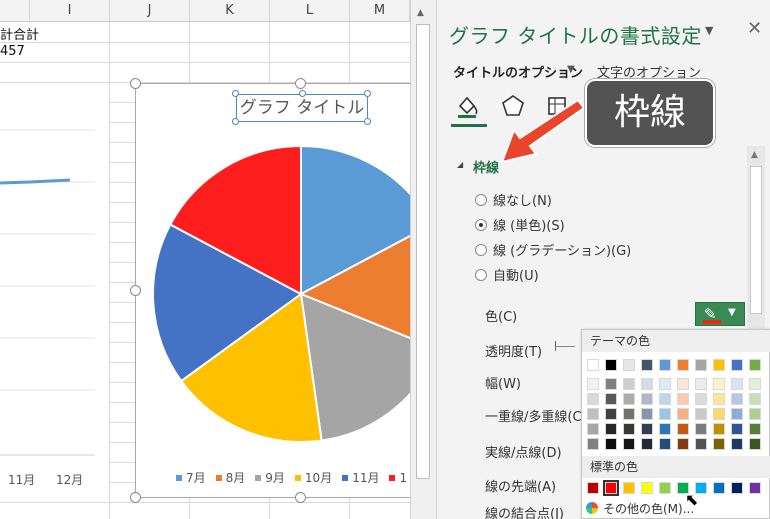 Image resolution: width=770 pixels, height=519 pixels. What do you see at coordinates (467, 106) in the screenshot?
I see `fill-line-icon` at bounding box center [467, 106].